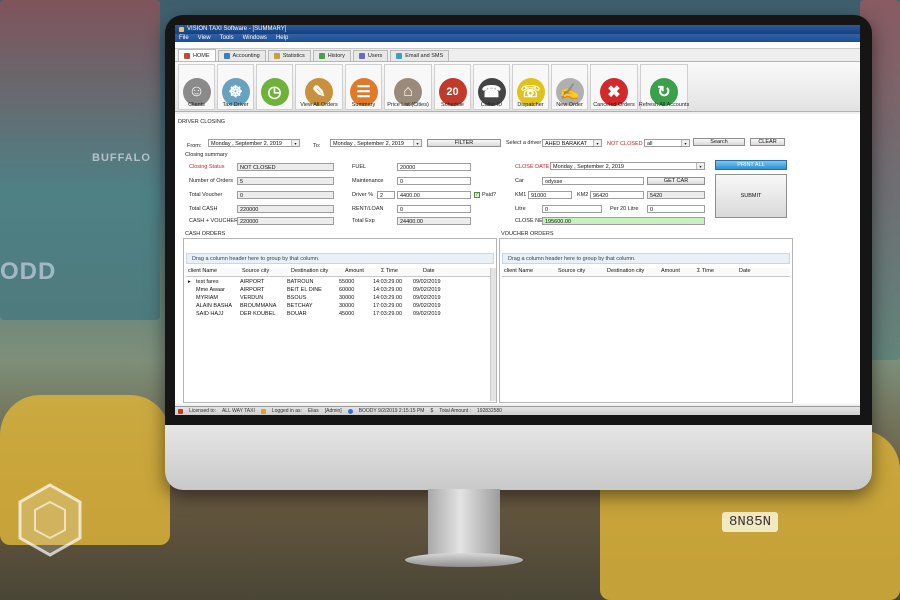 This screenshot has height=600, width=900. I want to click on tab-users: Users, so click(370, 55).